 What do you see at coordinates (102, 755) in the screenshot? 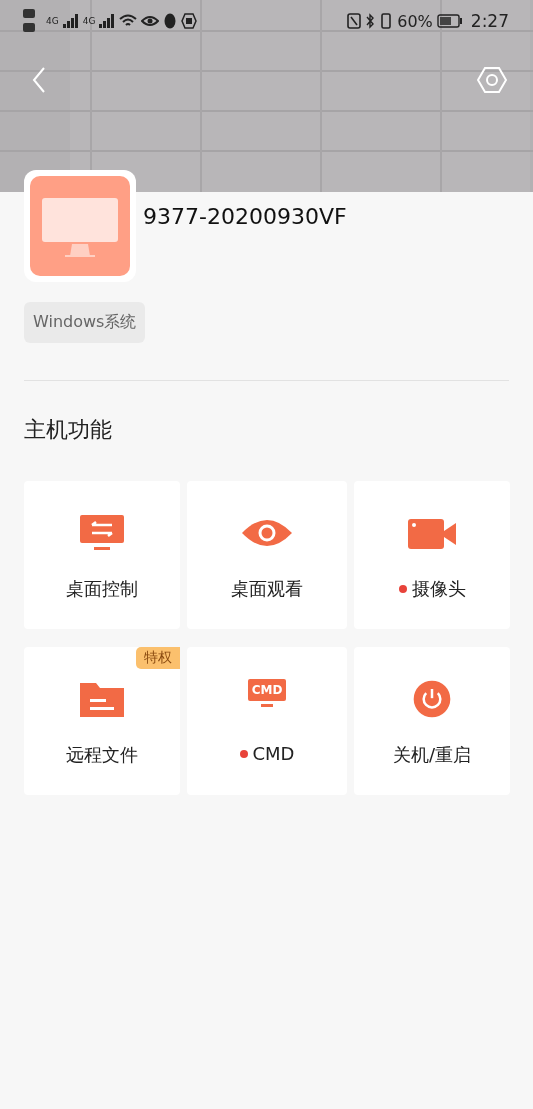
I see `function-label: 远程文件` at bounding box center [102, 755].